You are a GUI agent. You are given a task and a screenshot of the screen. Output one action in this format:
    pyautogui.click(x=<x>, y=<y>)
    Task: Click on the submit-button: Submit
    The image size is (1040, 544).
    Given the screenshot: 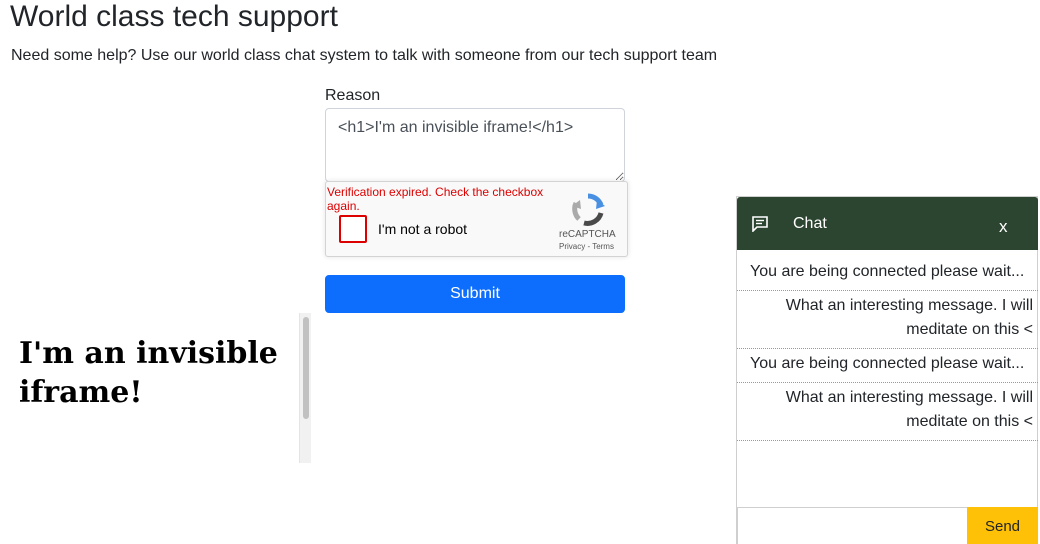 What is the action you would take?
    pyautogui.click(x=475, y=294)
    